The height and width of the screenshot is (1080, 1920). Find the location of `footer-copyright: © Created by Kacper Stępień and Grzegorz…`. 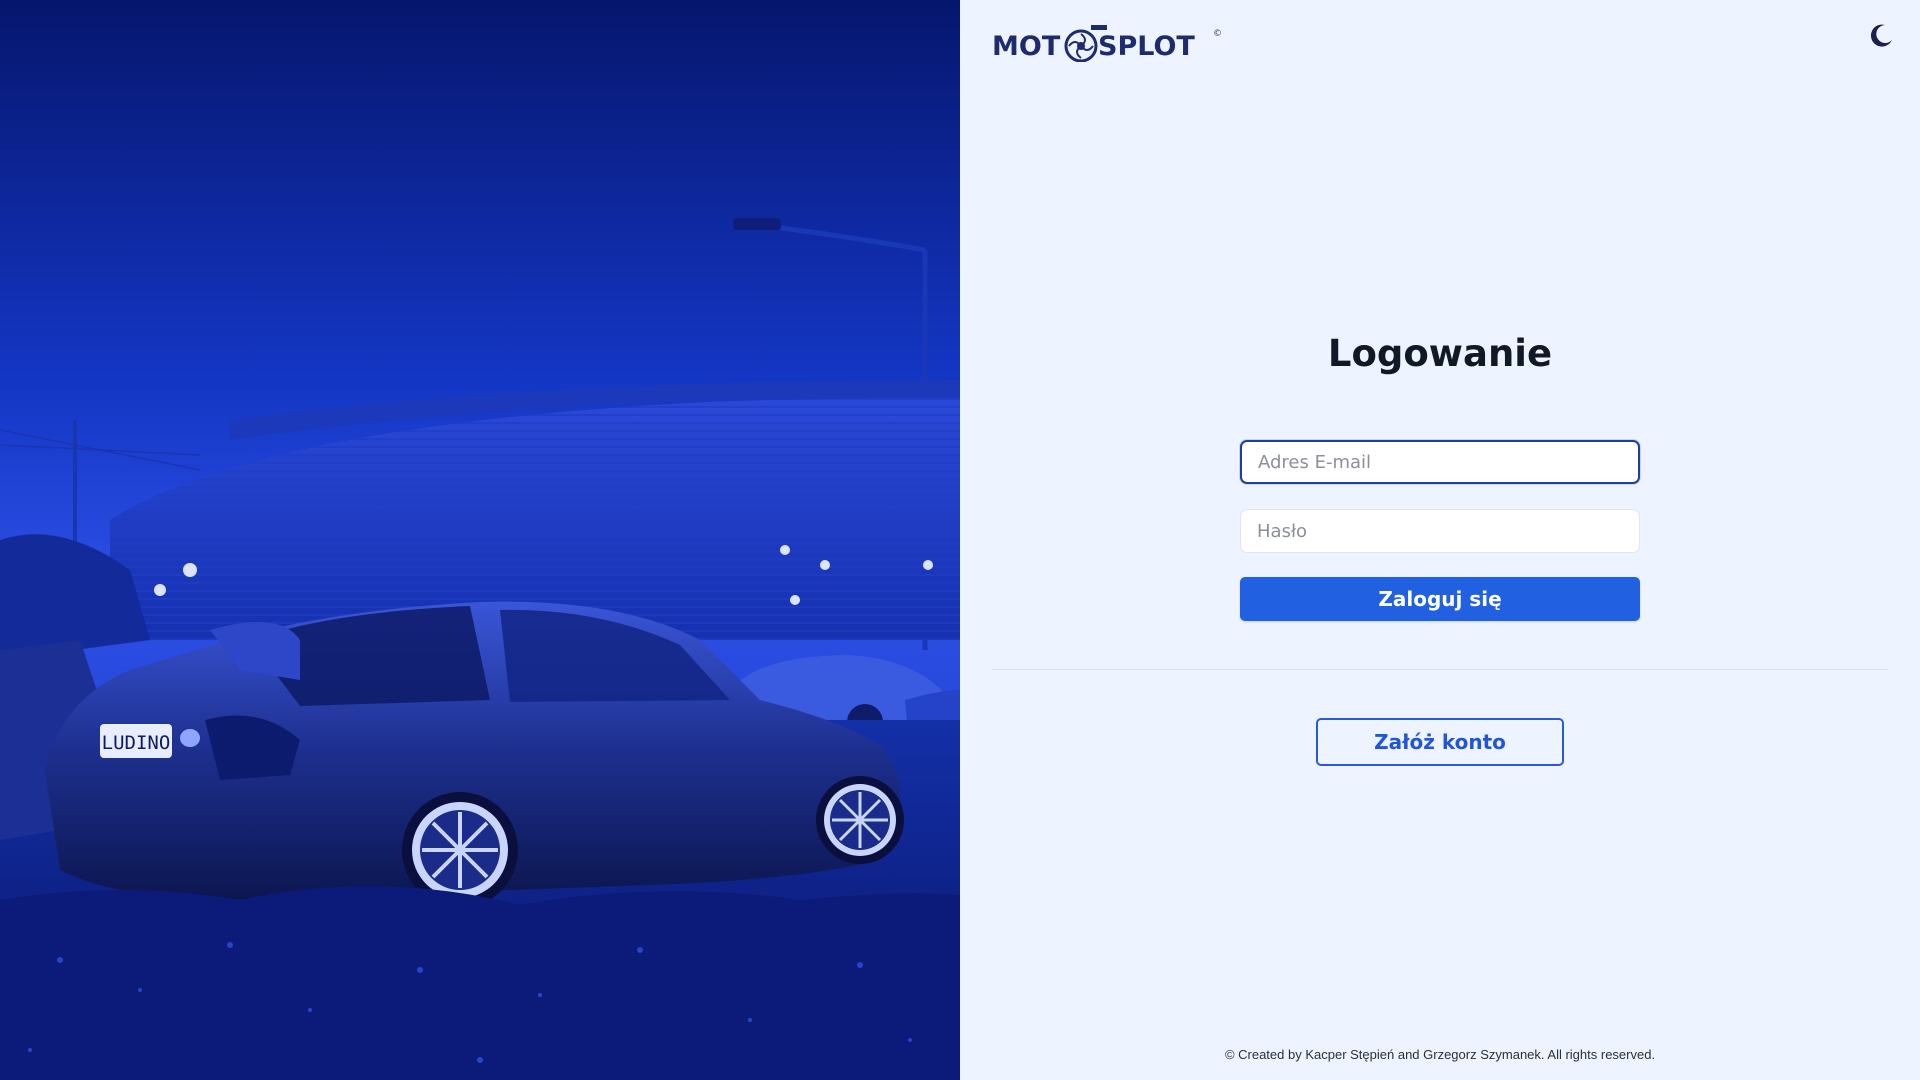

footer-copyright: © Created by Kacper Stępień and Grzegorz… is located at coordinates (1440, 1054).